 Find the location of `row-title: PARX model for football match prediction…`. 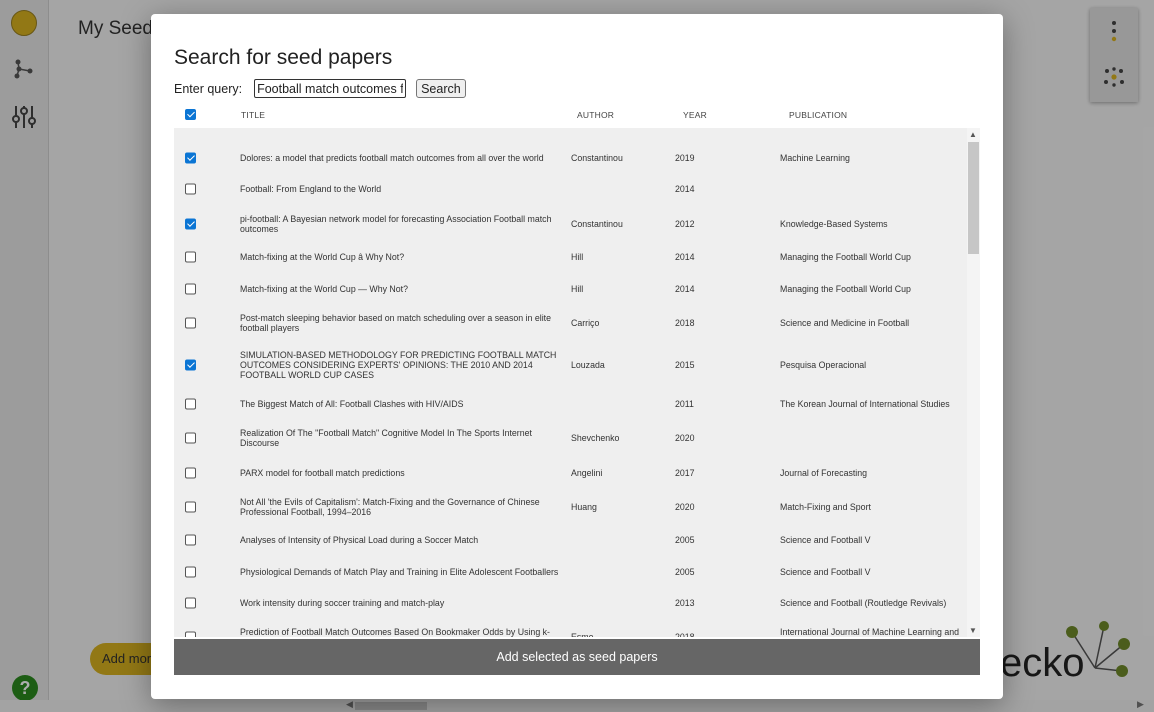

row-title: PARX model for football match prediction… is located at coordinates (322, 473).